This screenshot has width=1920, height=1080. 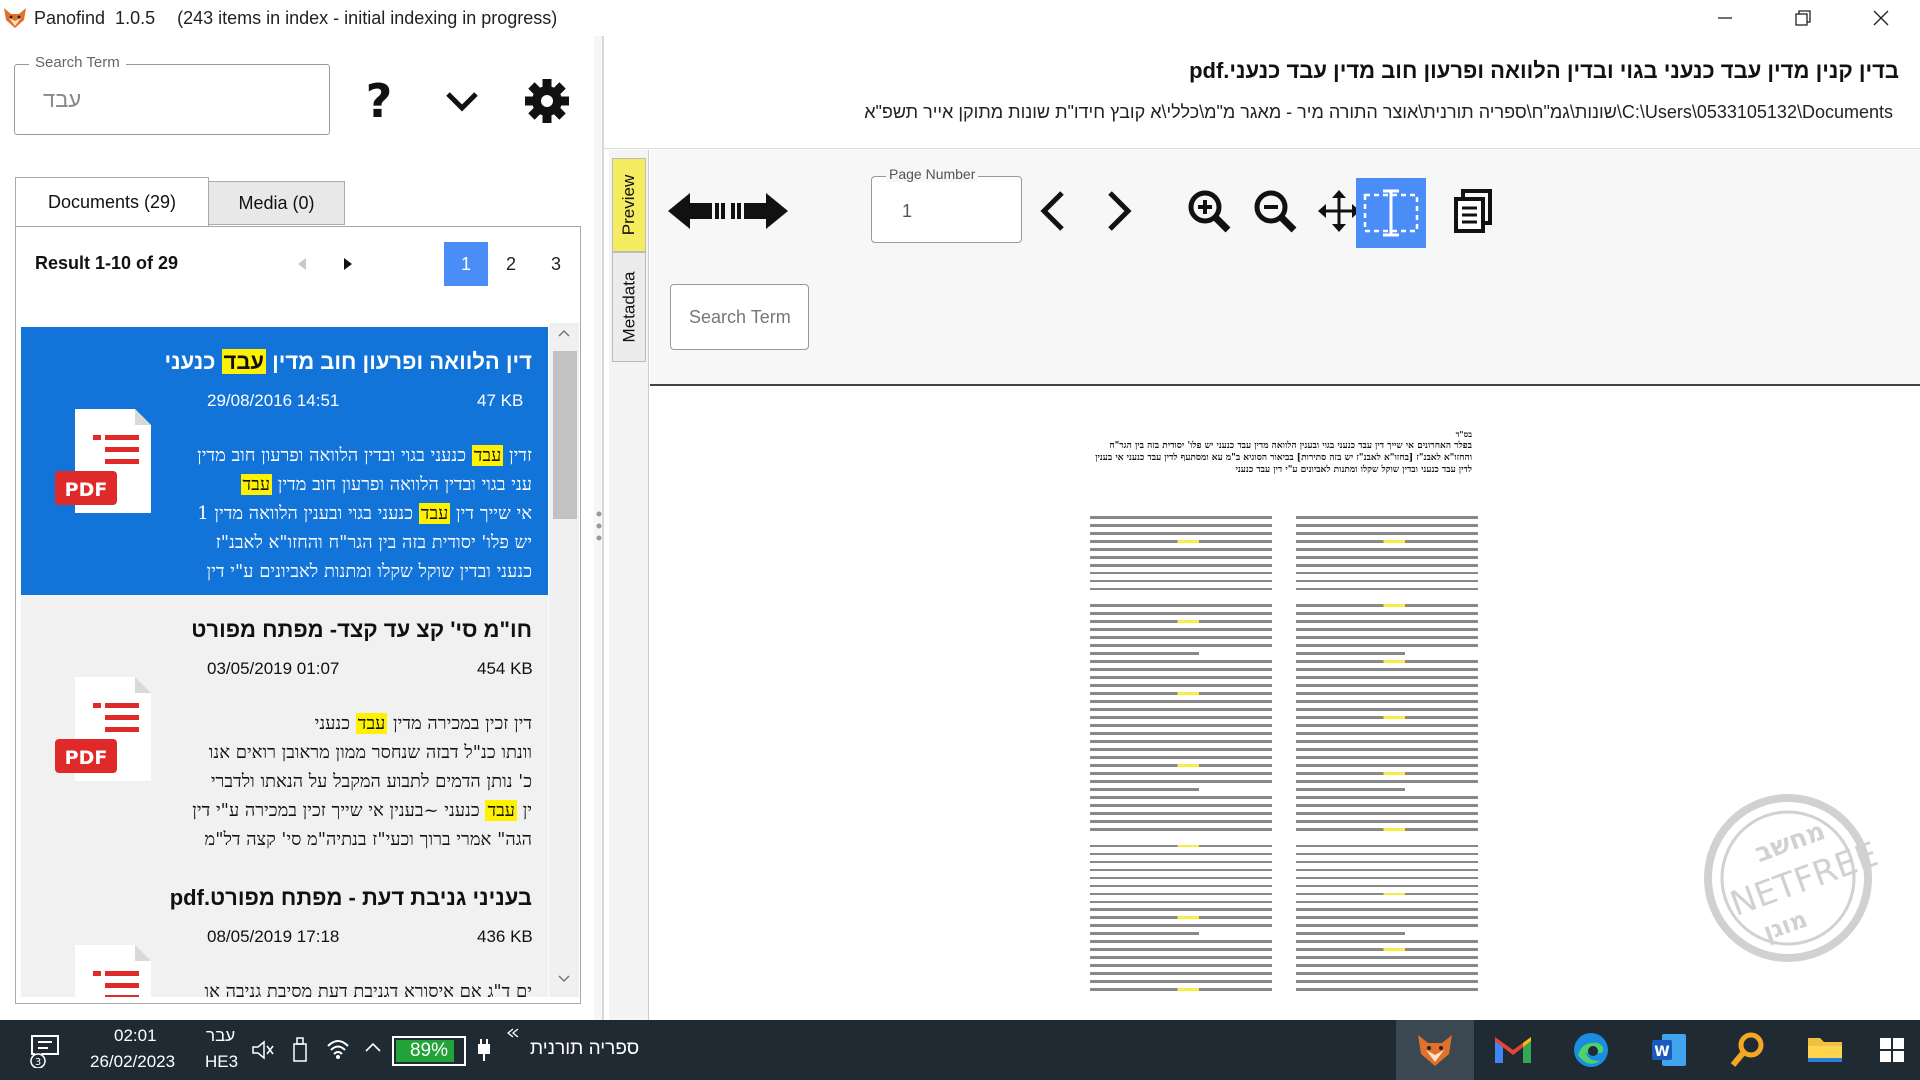 What do you see at coordinates (263, 1052) in the screenshot?
I see `volume-muted-icon` at bounding box center [263, 1052].